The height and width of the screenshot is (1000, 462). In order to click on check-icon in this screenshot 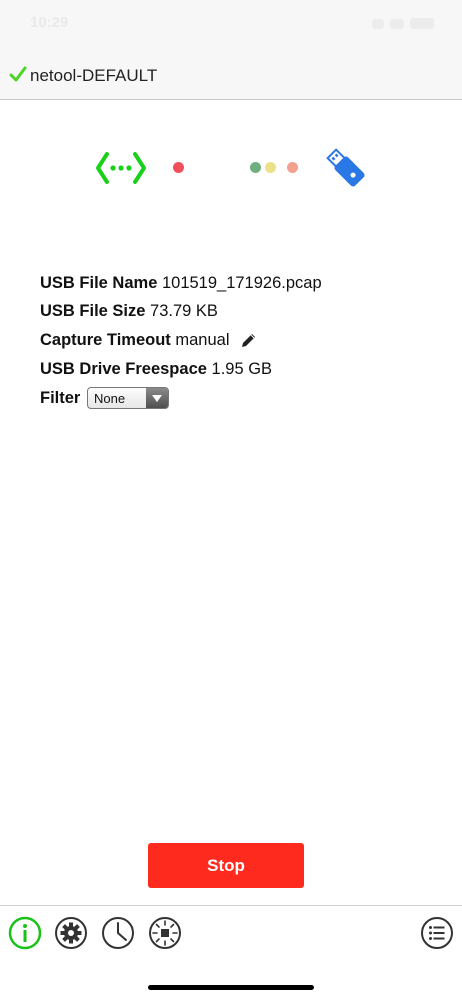, I will do `click(18, 74)`.